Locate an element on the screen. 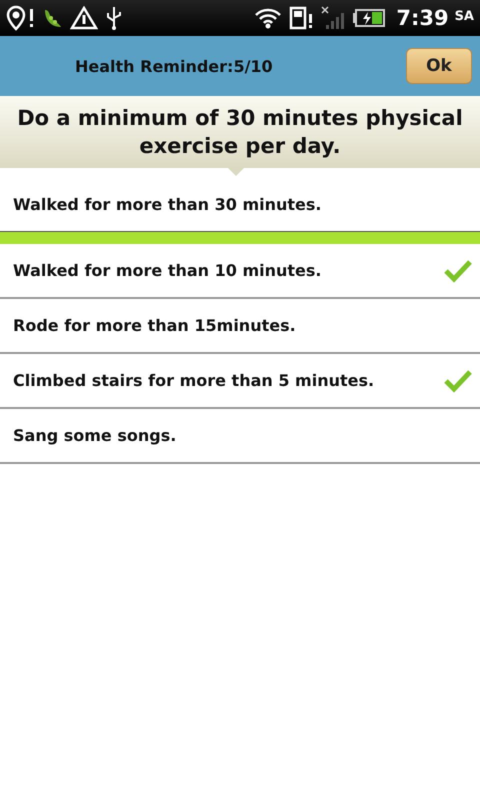 The image size is (480, 800). clock-time: 7:39 is located at coordinates (422, 18).